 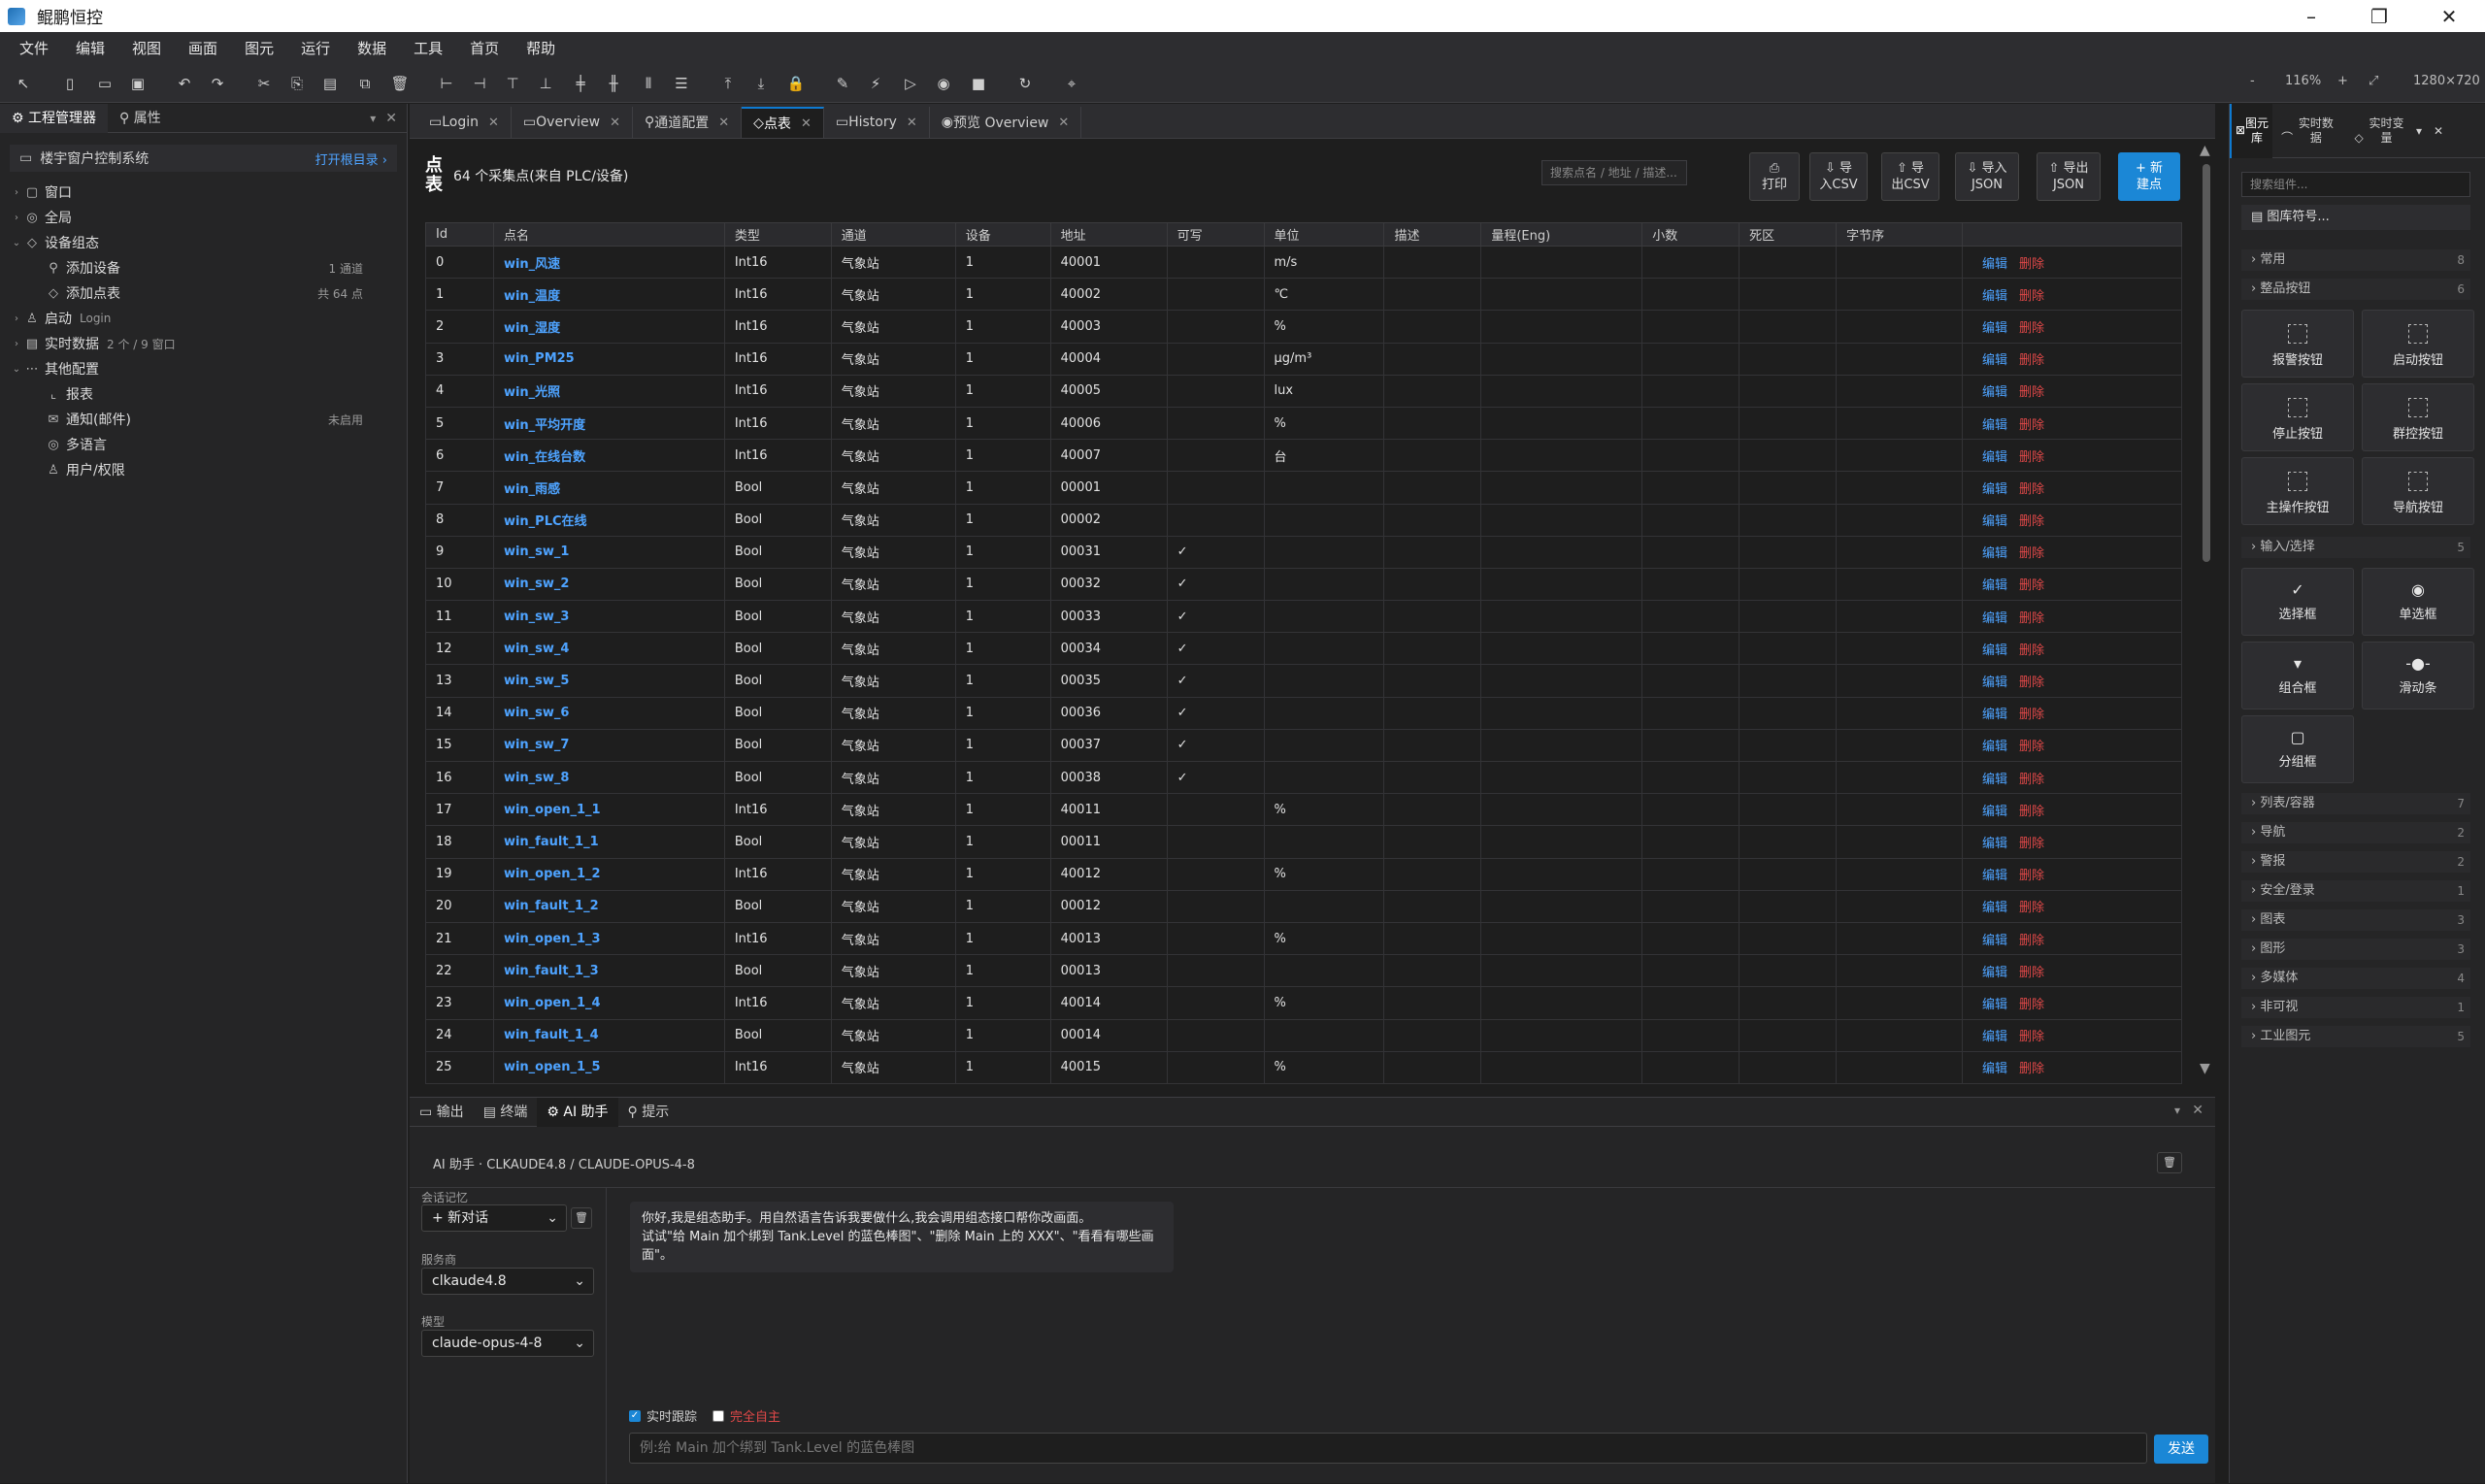 What do you see at coordinates (203, 368) in the screenshot?
I see `tree-item: ⌄ ⋯ 其他配置` at bounding box center [203, 368].